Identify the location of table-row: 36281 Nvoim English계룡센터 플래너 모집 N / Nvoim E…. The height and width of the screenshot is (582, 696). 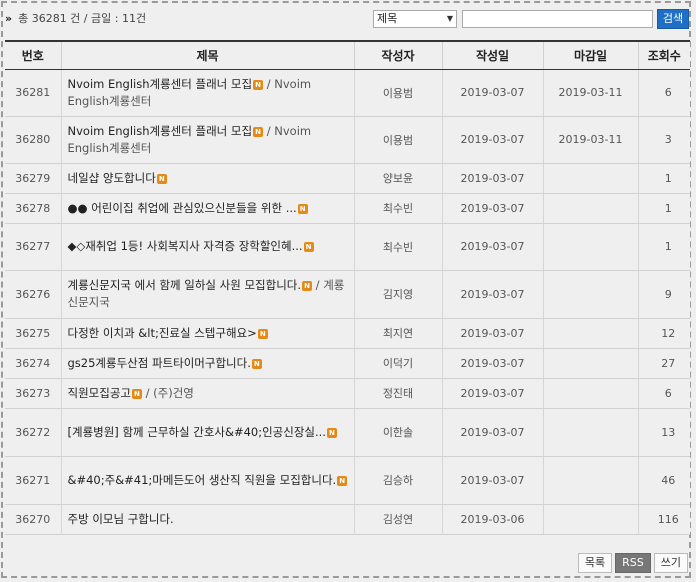
(347, 93).